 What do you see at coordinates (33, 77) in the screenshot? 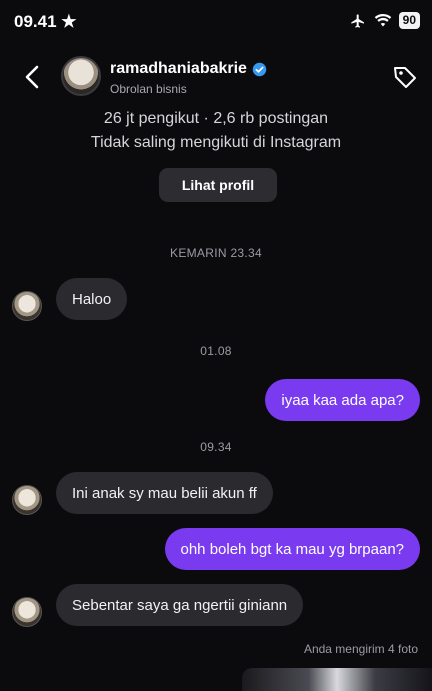
I see `back-icon` at bounding box center [33, 77].